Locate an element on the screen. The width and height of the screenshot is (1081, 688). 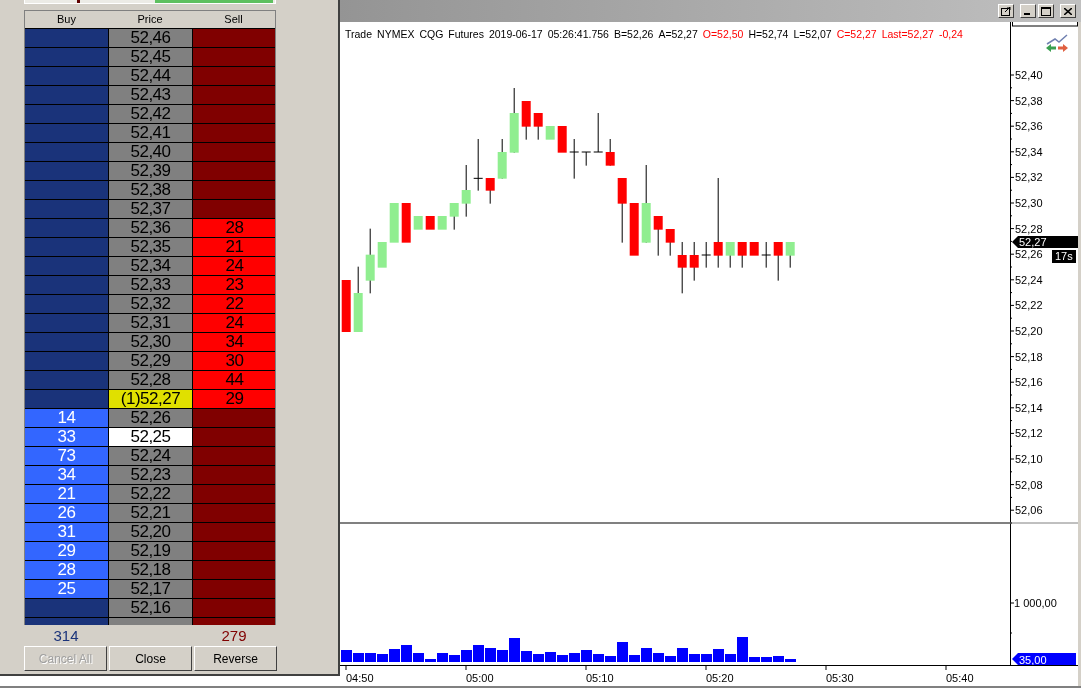
price-cell: 52,20 is located at coordinates (150, 532).